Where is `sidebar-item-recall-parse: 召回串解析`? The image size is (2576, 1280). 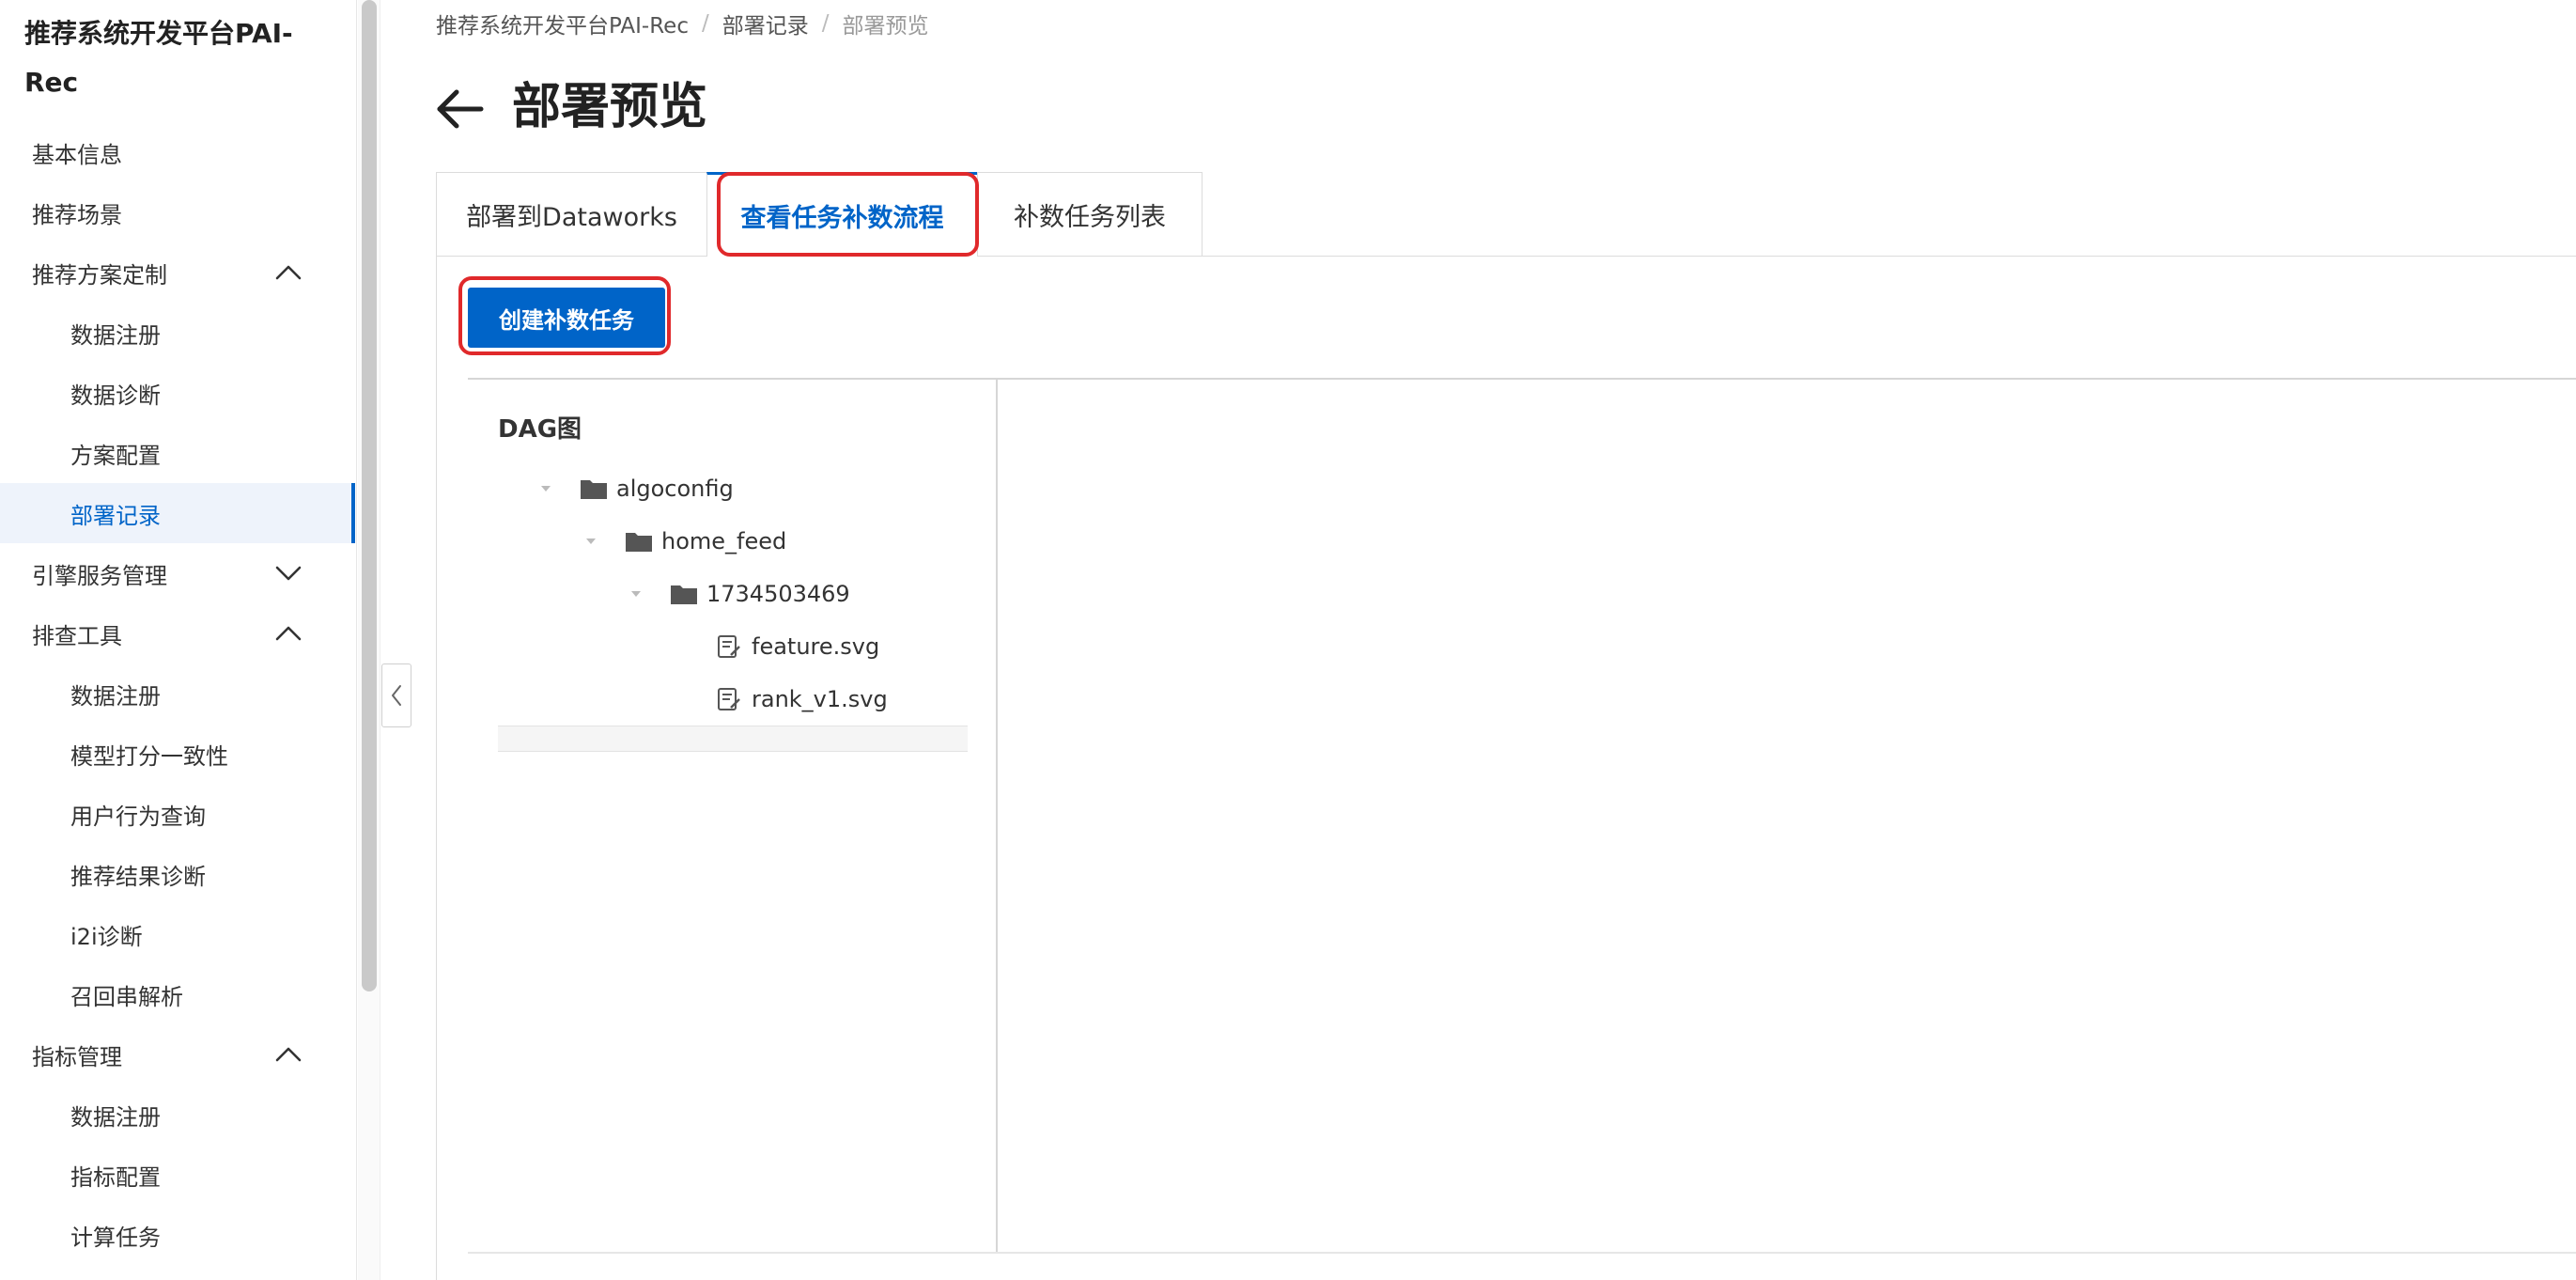
sidebar-item-recall-parse: 召回串解析 is located at coordinates (178, 994).